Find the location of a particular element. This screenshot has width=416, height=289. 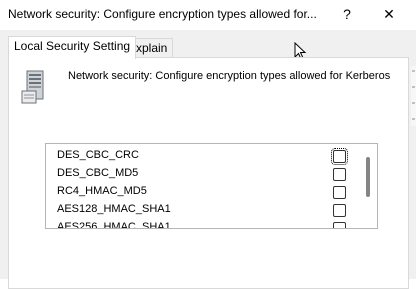

list-item: AES128_HMAC_SHA1 is located at coordinates (207, 211).